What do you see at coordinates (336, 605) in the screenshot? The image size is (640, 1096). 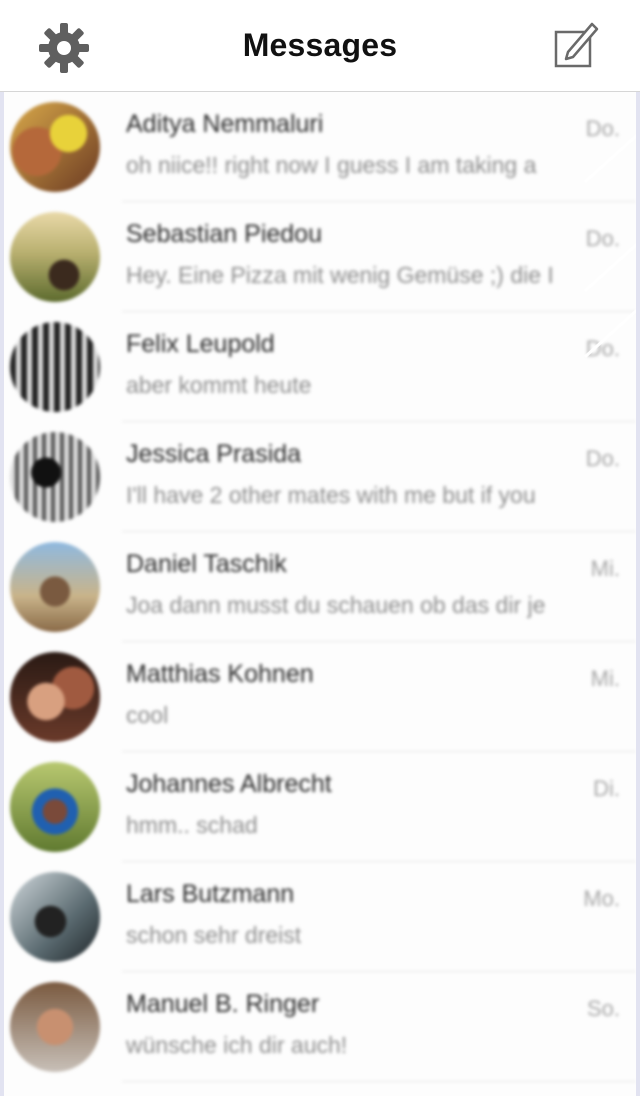 I see `message-preview: Joa dann musst du schauen ob das dir je` at bounding box center [336, 605].